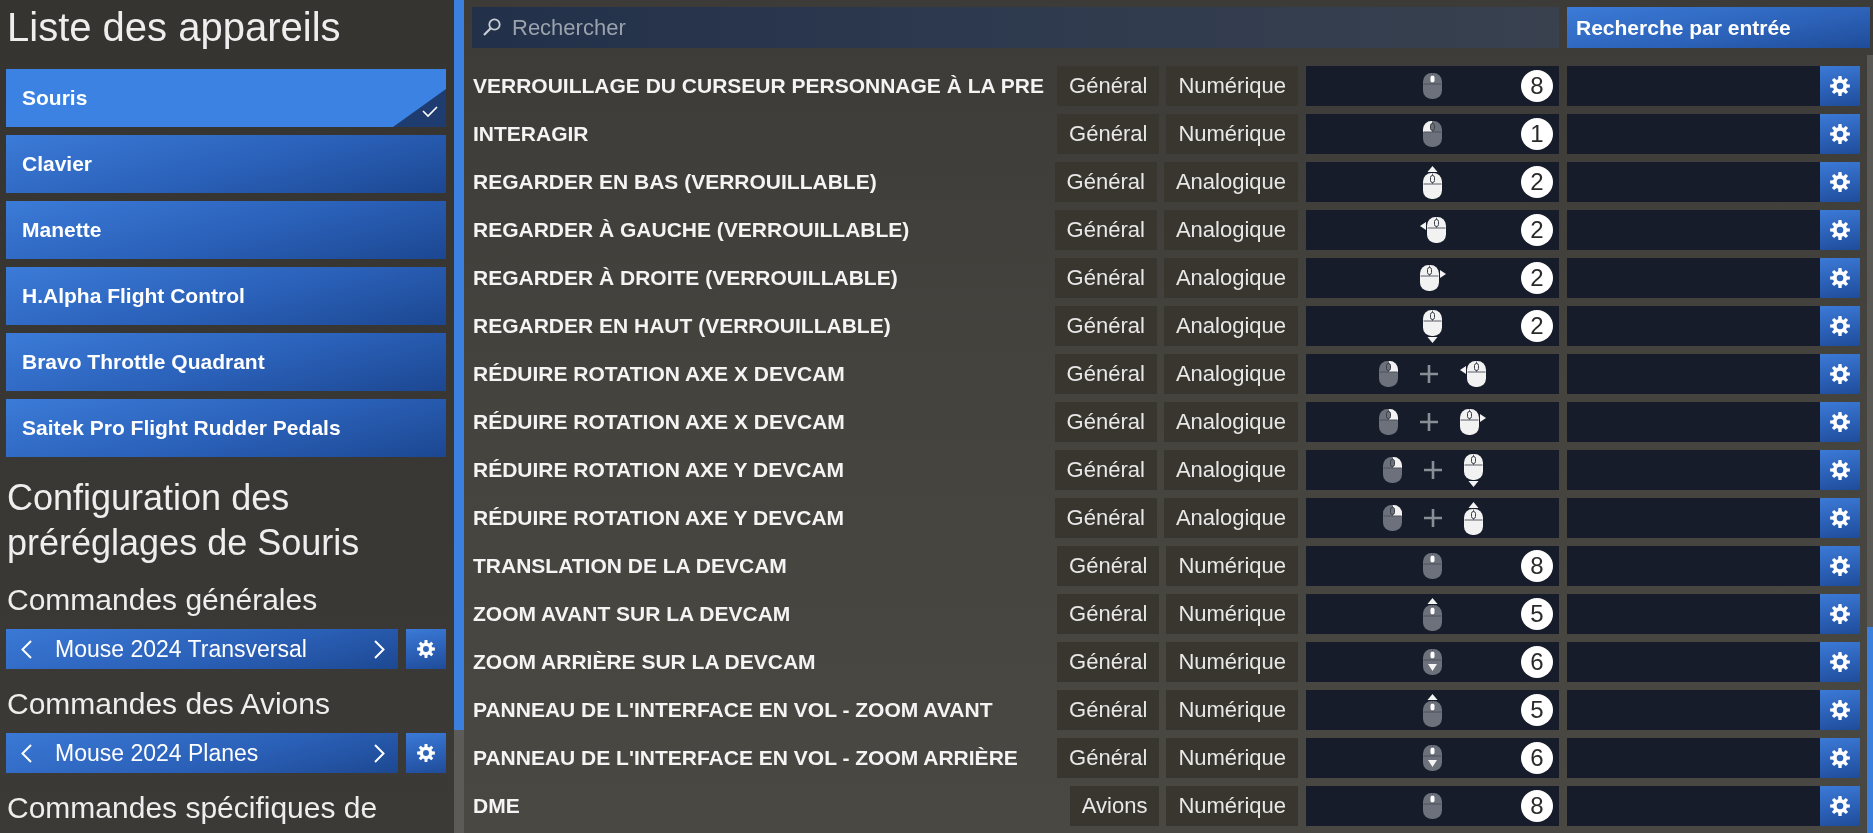 The width and height of the screenshot is (1873, 833). What do you see at coordinates (226, 98) in the screenshot?
I see `device-item: Souris` at bounding box center [226, 98].